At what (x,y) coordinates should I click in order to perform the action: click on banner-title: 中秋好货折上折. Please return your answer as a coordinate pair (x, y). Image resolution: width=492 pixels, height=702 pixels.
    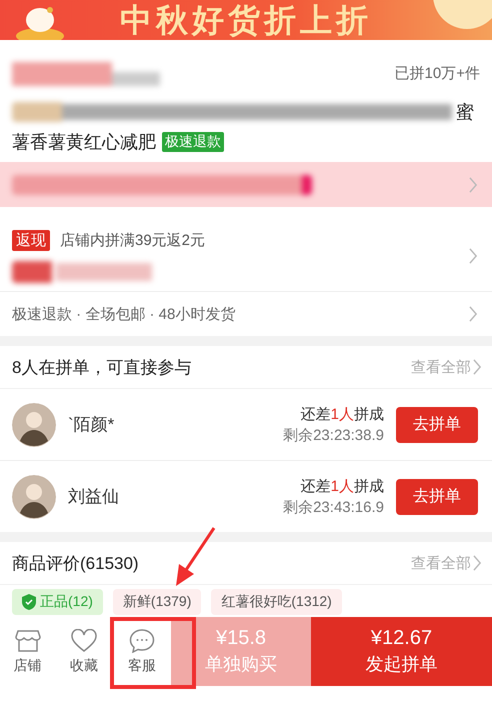
    Looking at the image, I should click on (246, 20).